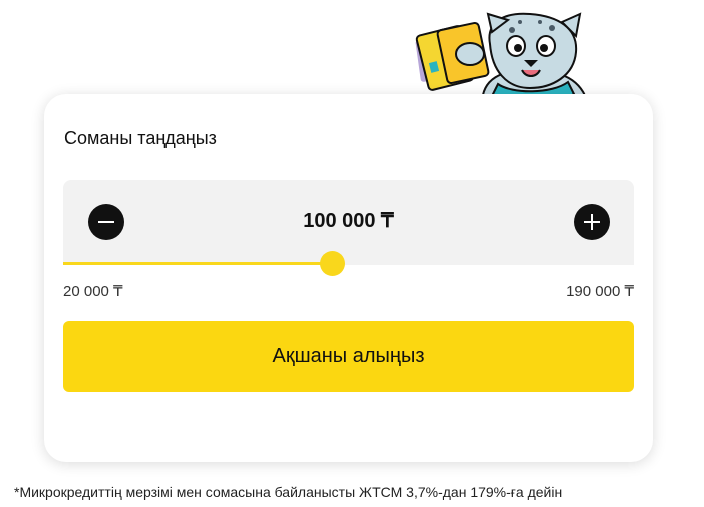 This screenshot has height=507, width=704. What do you see at coordinates (140, 138) in the screenshot?
I see `card-title: Соманы таңдаңыз` at bounding box center [140, 138].